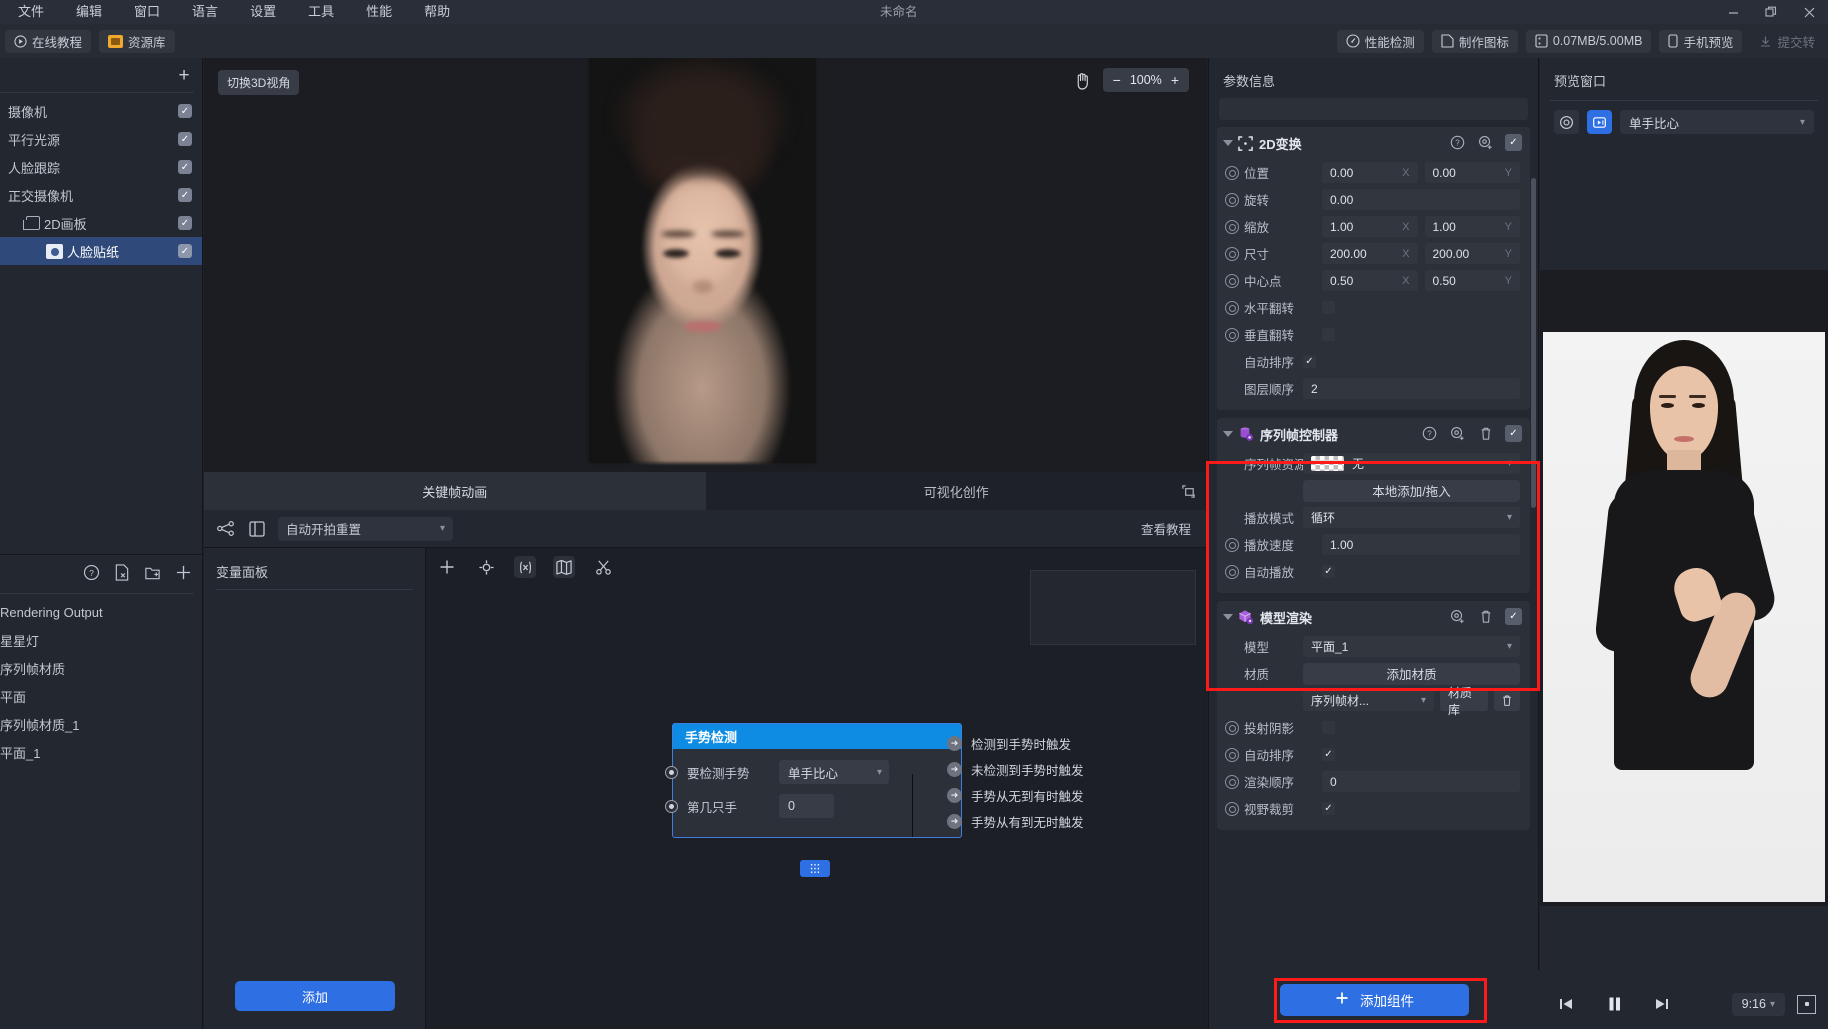  What do you see at coordinates (1421, 544) in the screenshot?
I see `play-speed-input: 1.00` at bounding box center [1421, 544].